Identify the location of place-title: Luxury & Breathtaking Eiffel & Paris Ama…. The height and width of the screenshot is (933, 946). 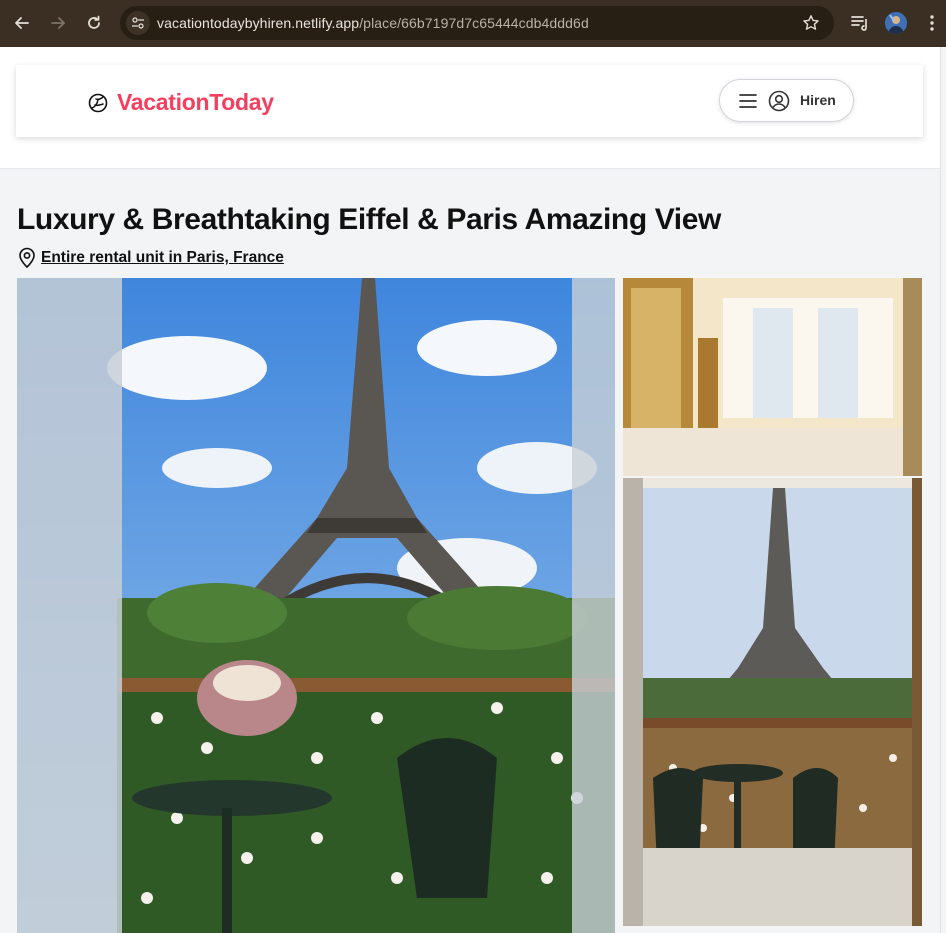
(369, 219).